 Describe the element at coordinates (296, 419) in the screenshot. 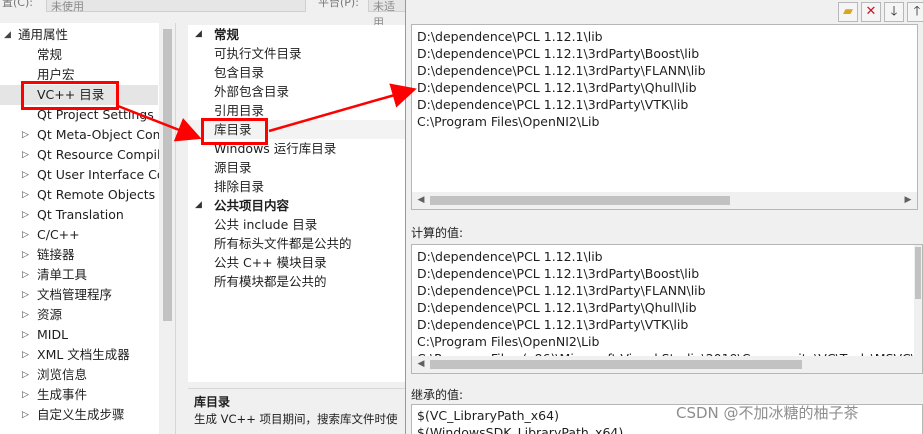

I see `description-text: 生成 VC++ 项目期间，搜索库文件时使` at that location.